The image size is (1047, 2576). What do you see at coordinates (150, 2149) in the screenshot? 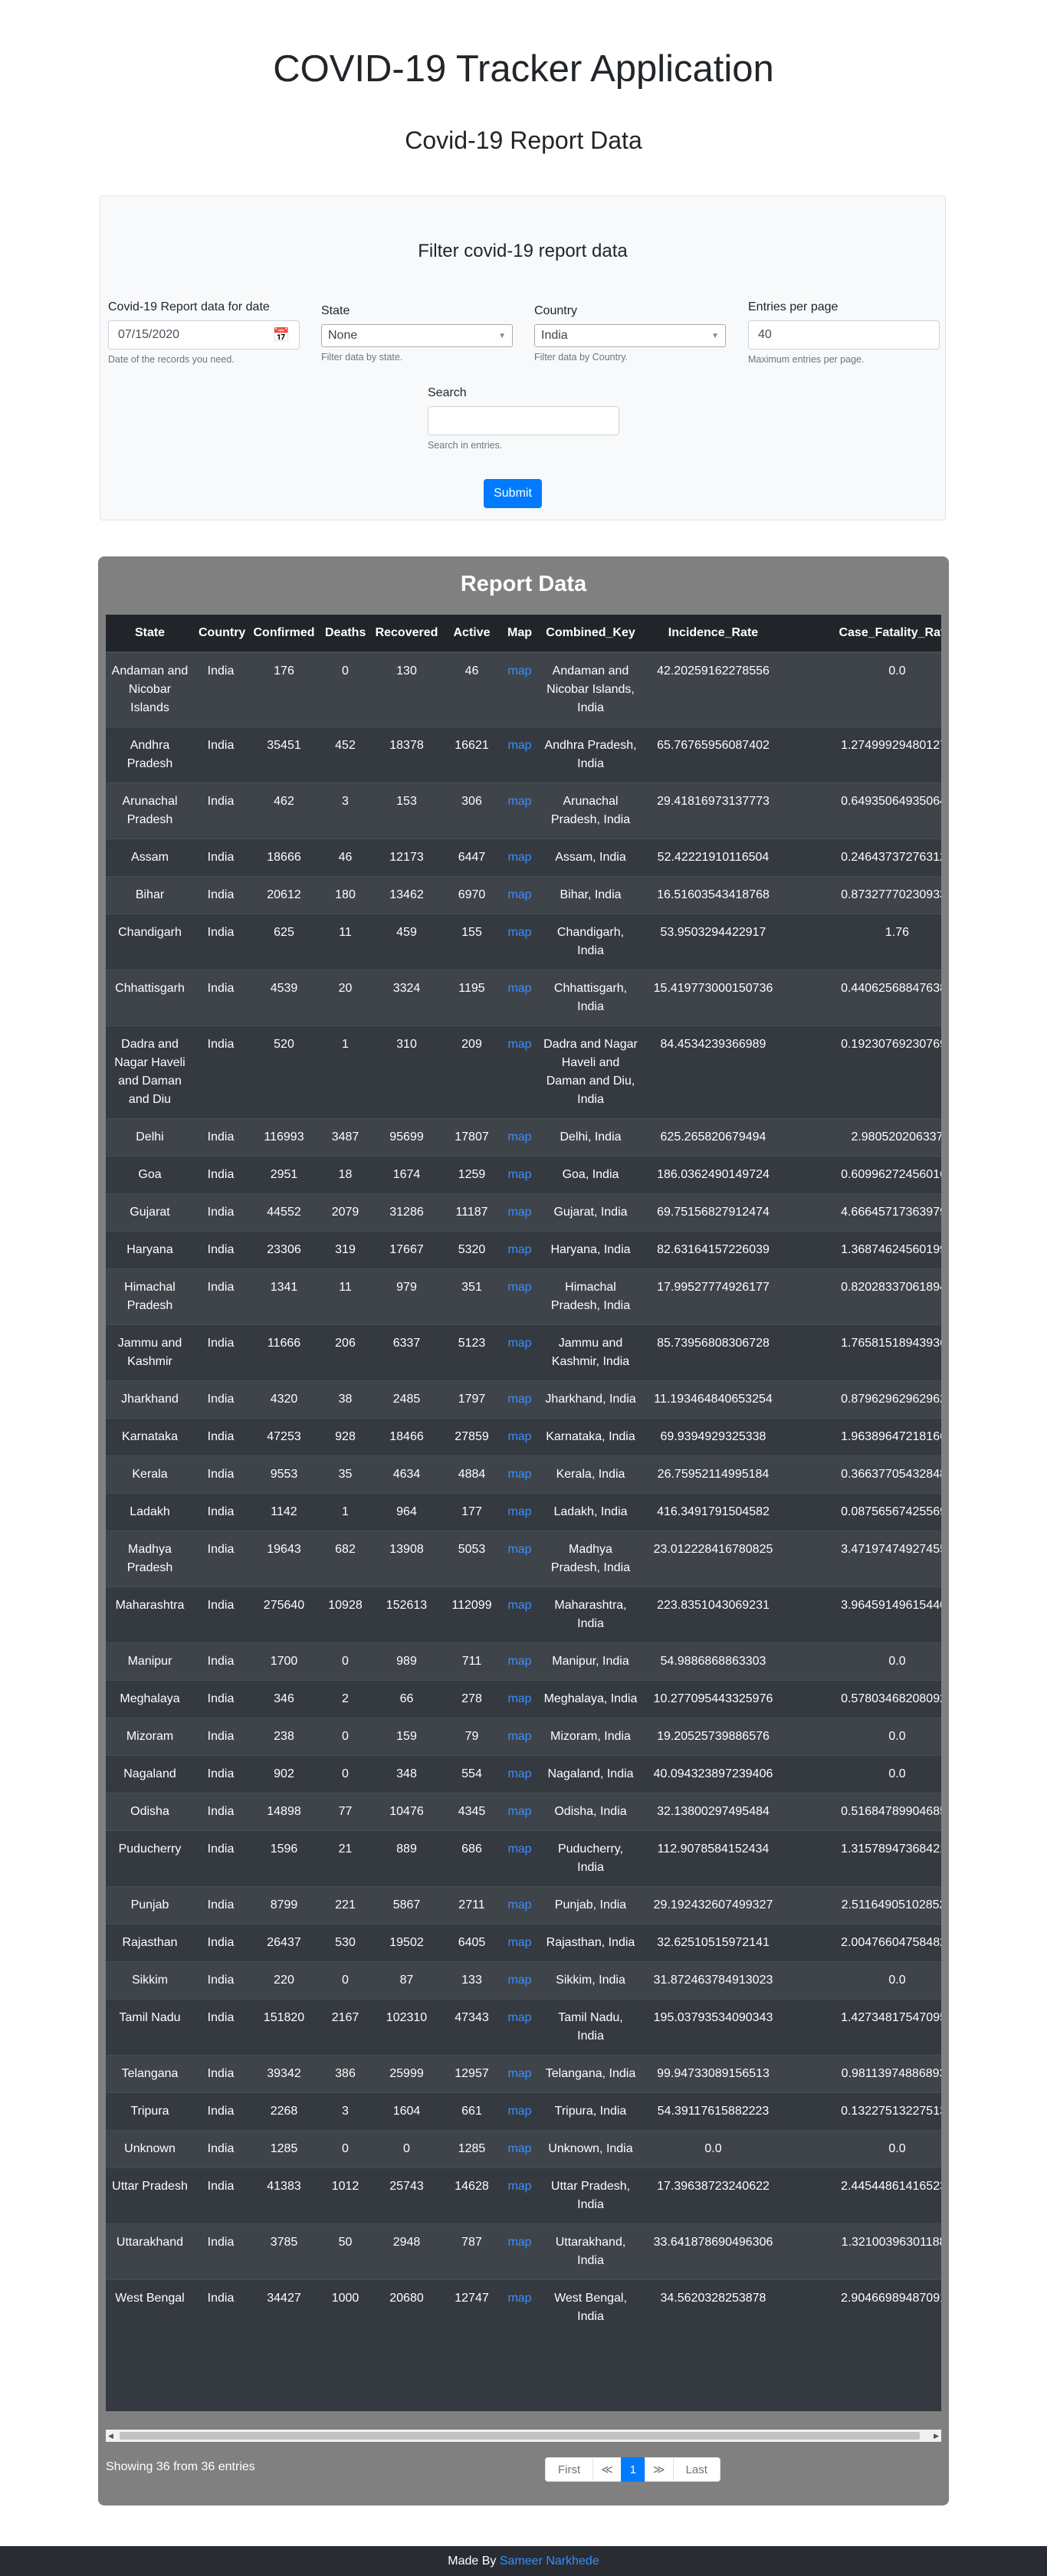
I see `table-cell: Unknown` at bounding box center [150, 2149].